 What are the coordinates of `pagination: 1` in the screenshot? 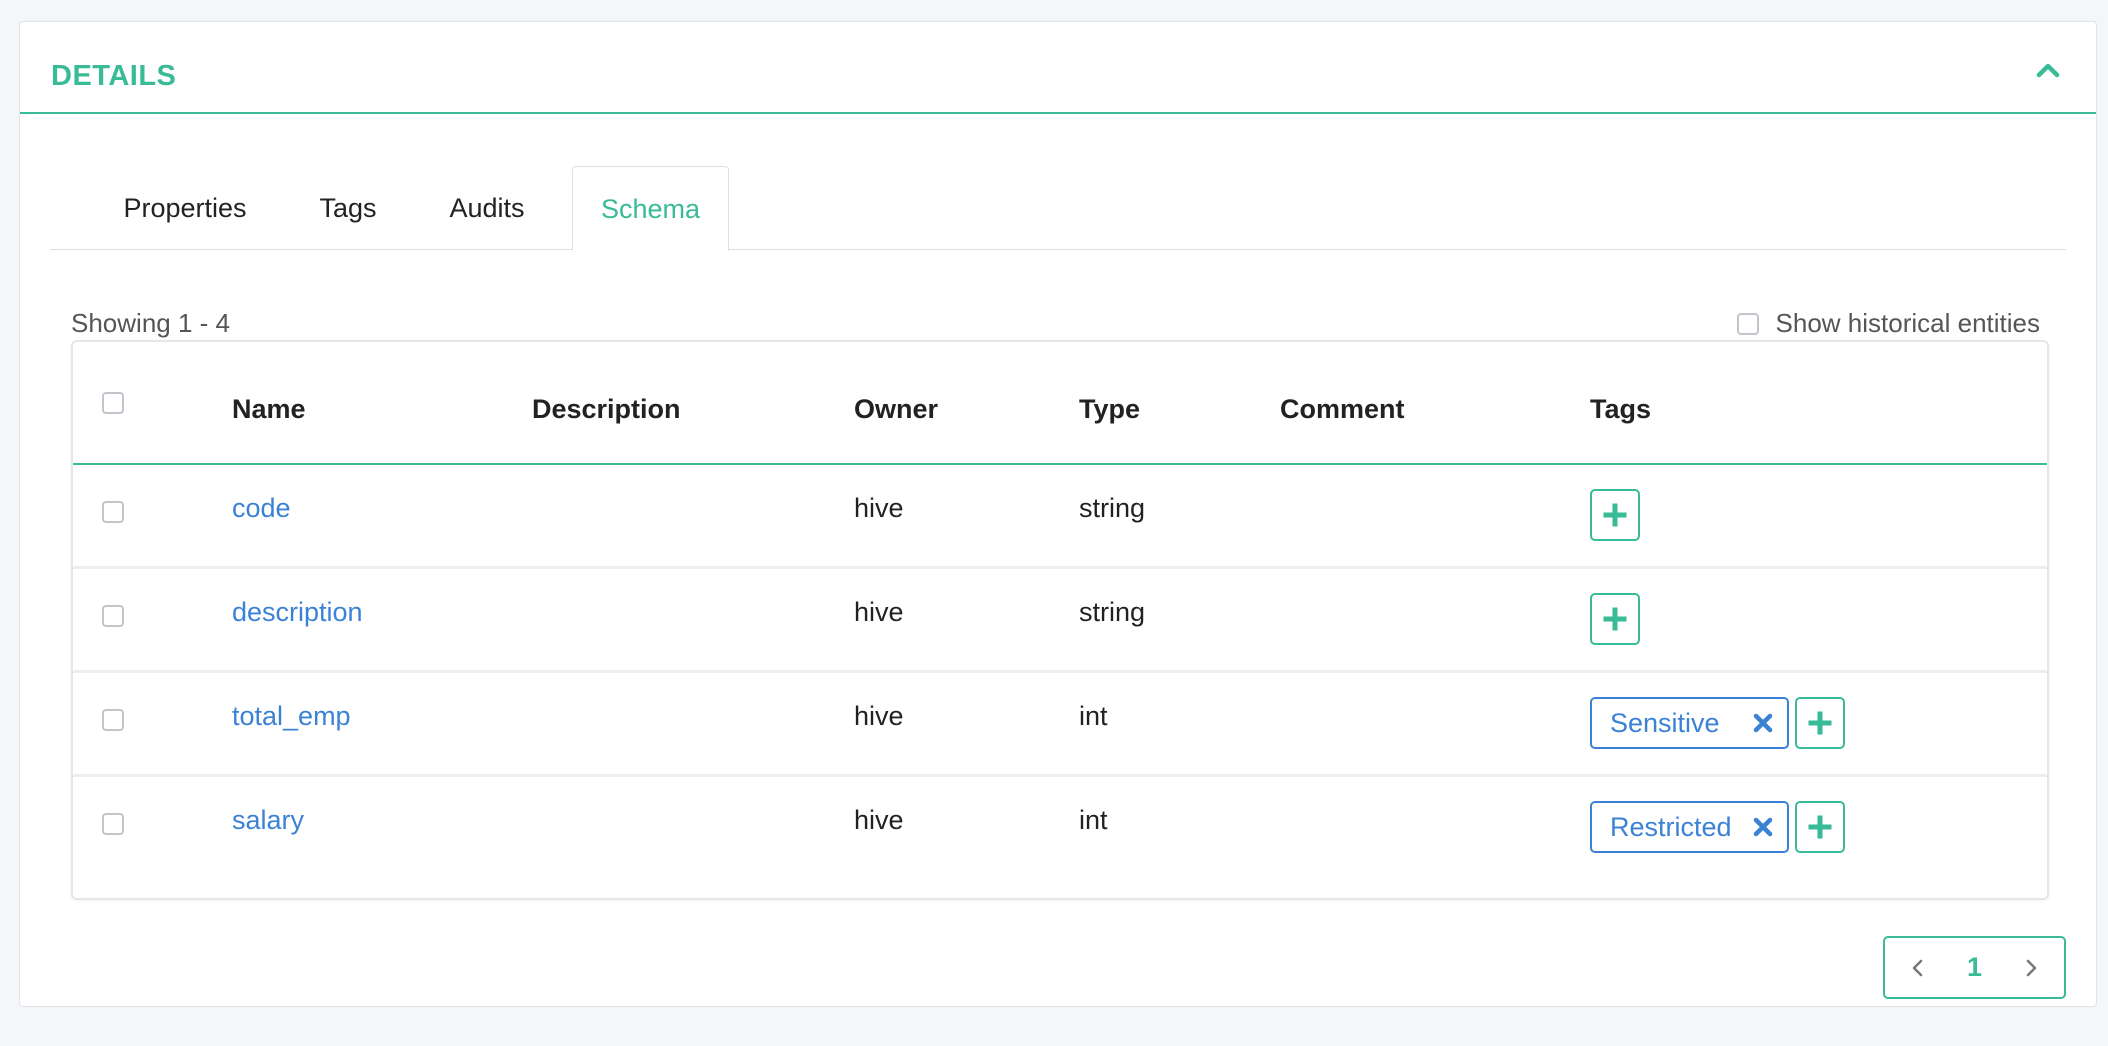 It's located at (1974, 967).